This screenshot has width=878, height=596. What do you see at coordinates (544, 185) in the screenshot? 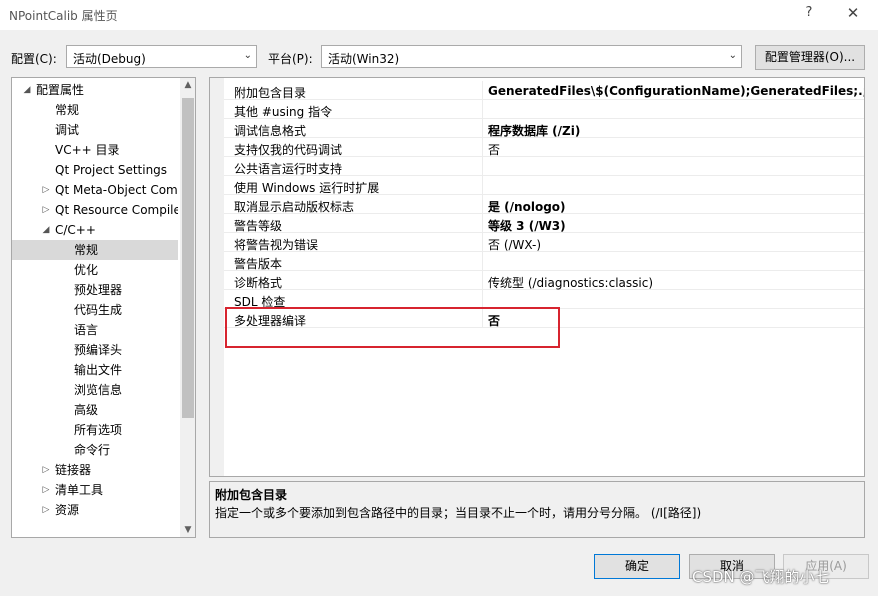
I see `property-row: 使用 Windows 运行时扩展` at bounding box center [544, 185].